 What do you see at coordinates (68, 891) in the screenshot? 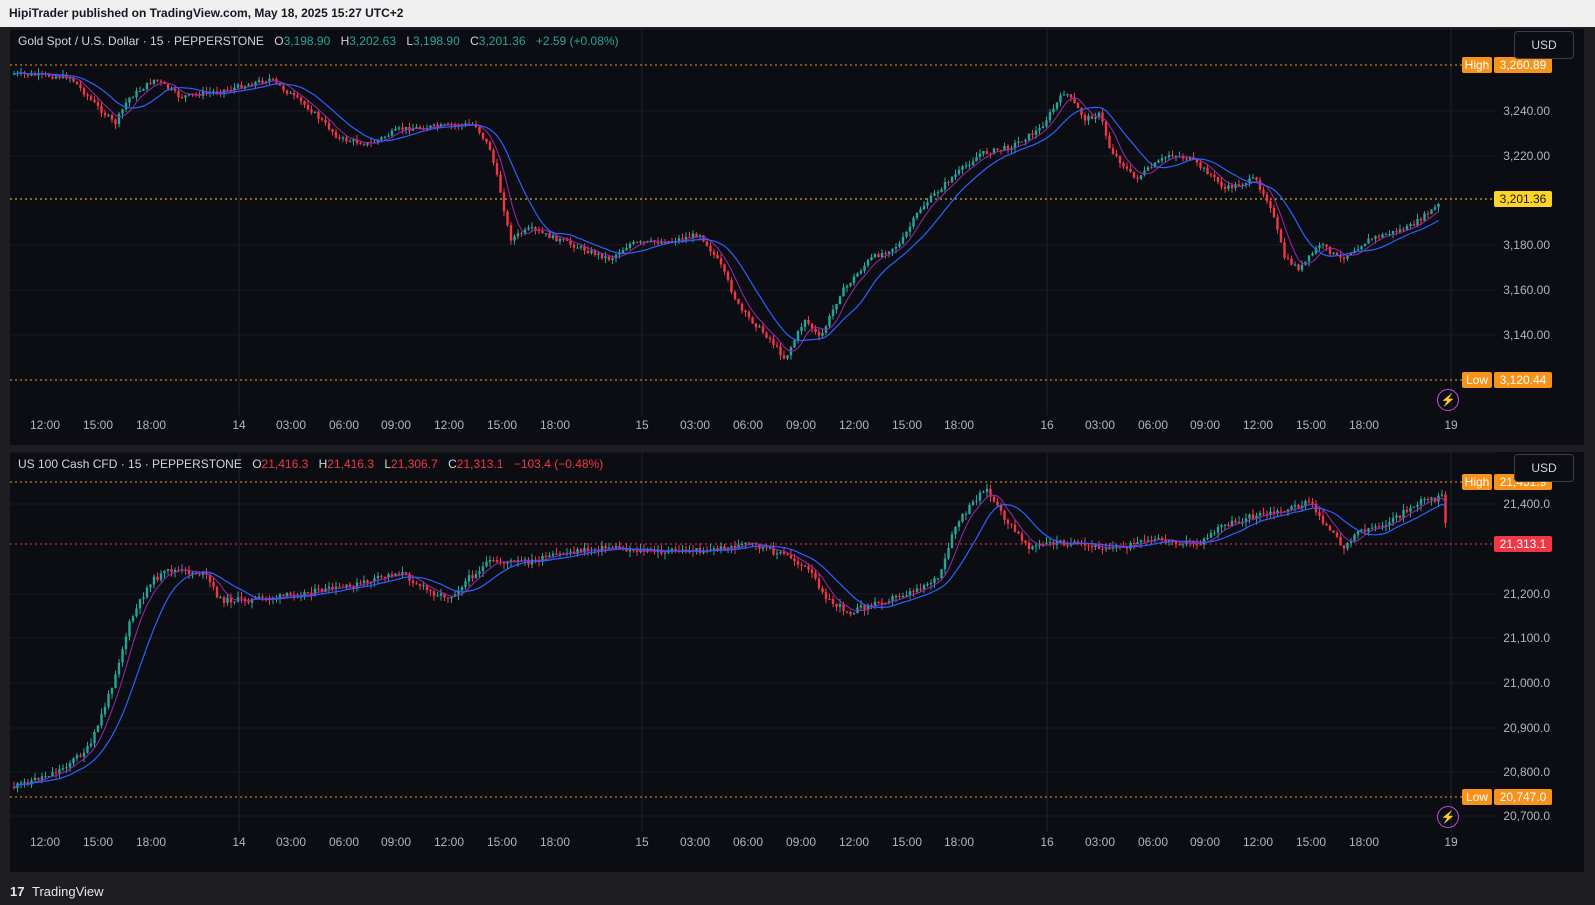
I see `tradingview-brand: TradingView` at bounding box center [68, 891].